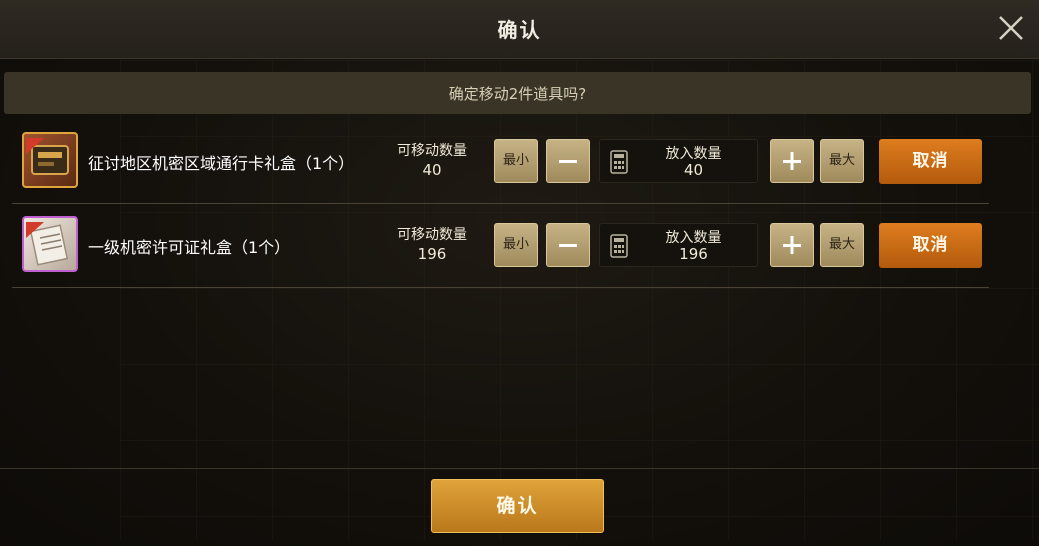 Image resolution: width=1039 pixels, height=546 pixels. What do you see at coordinates (519, 468) in the screenshot?
I see `footer-divider` at bounding box center [519, 468].